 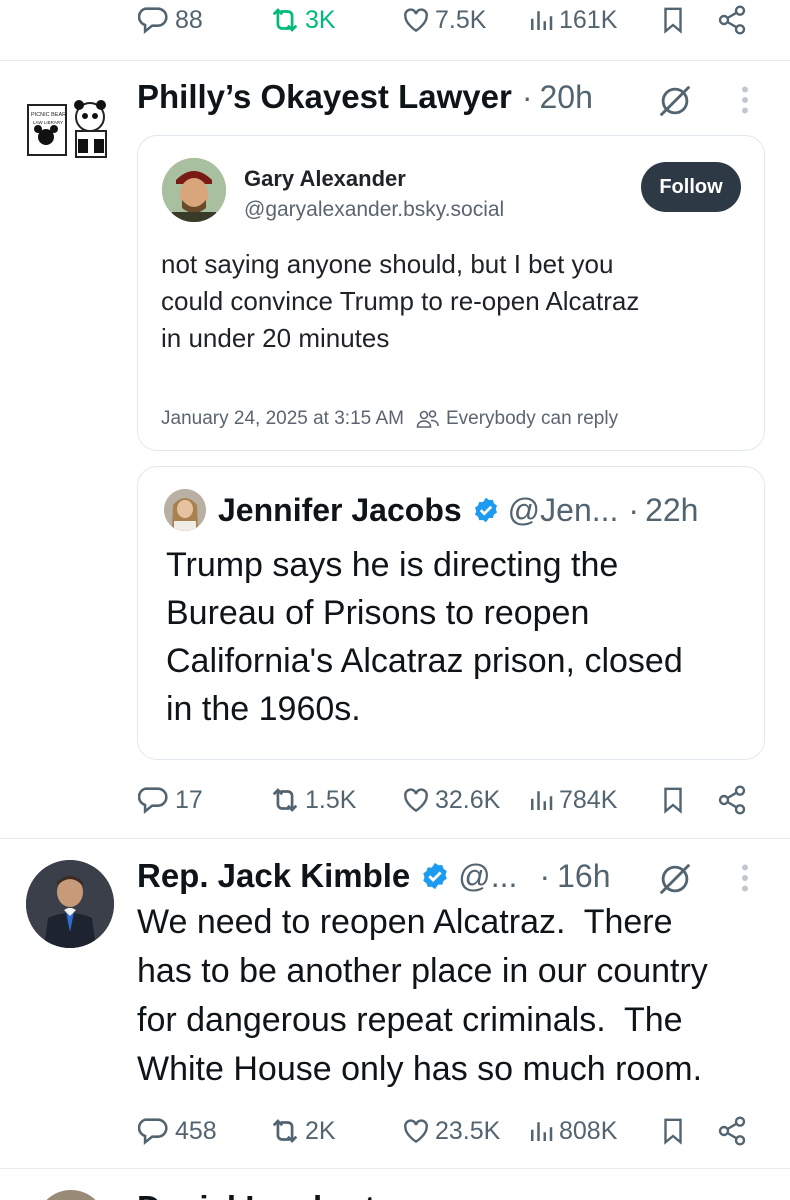 What do you see at coordinates (48, 115) in the screenshot?
I see `svg-text: PICNIC BEAR` at bounding box center [48, 115].